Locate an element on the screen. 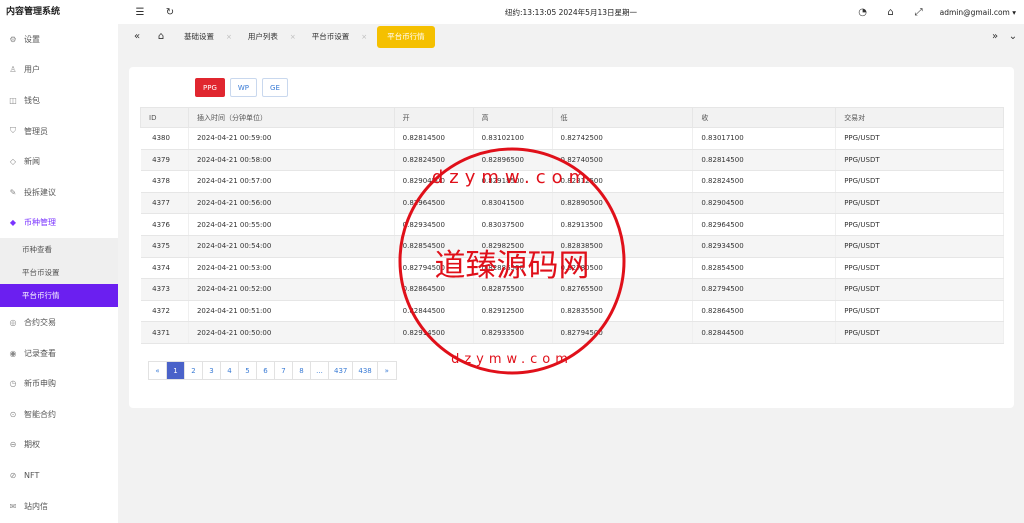 The height and width of the screenshot is (523, 1024). coin-button: WP is located at coordinates (243, 87).